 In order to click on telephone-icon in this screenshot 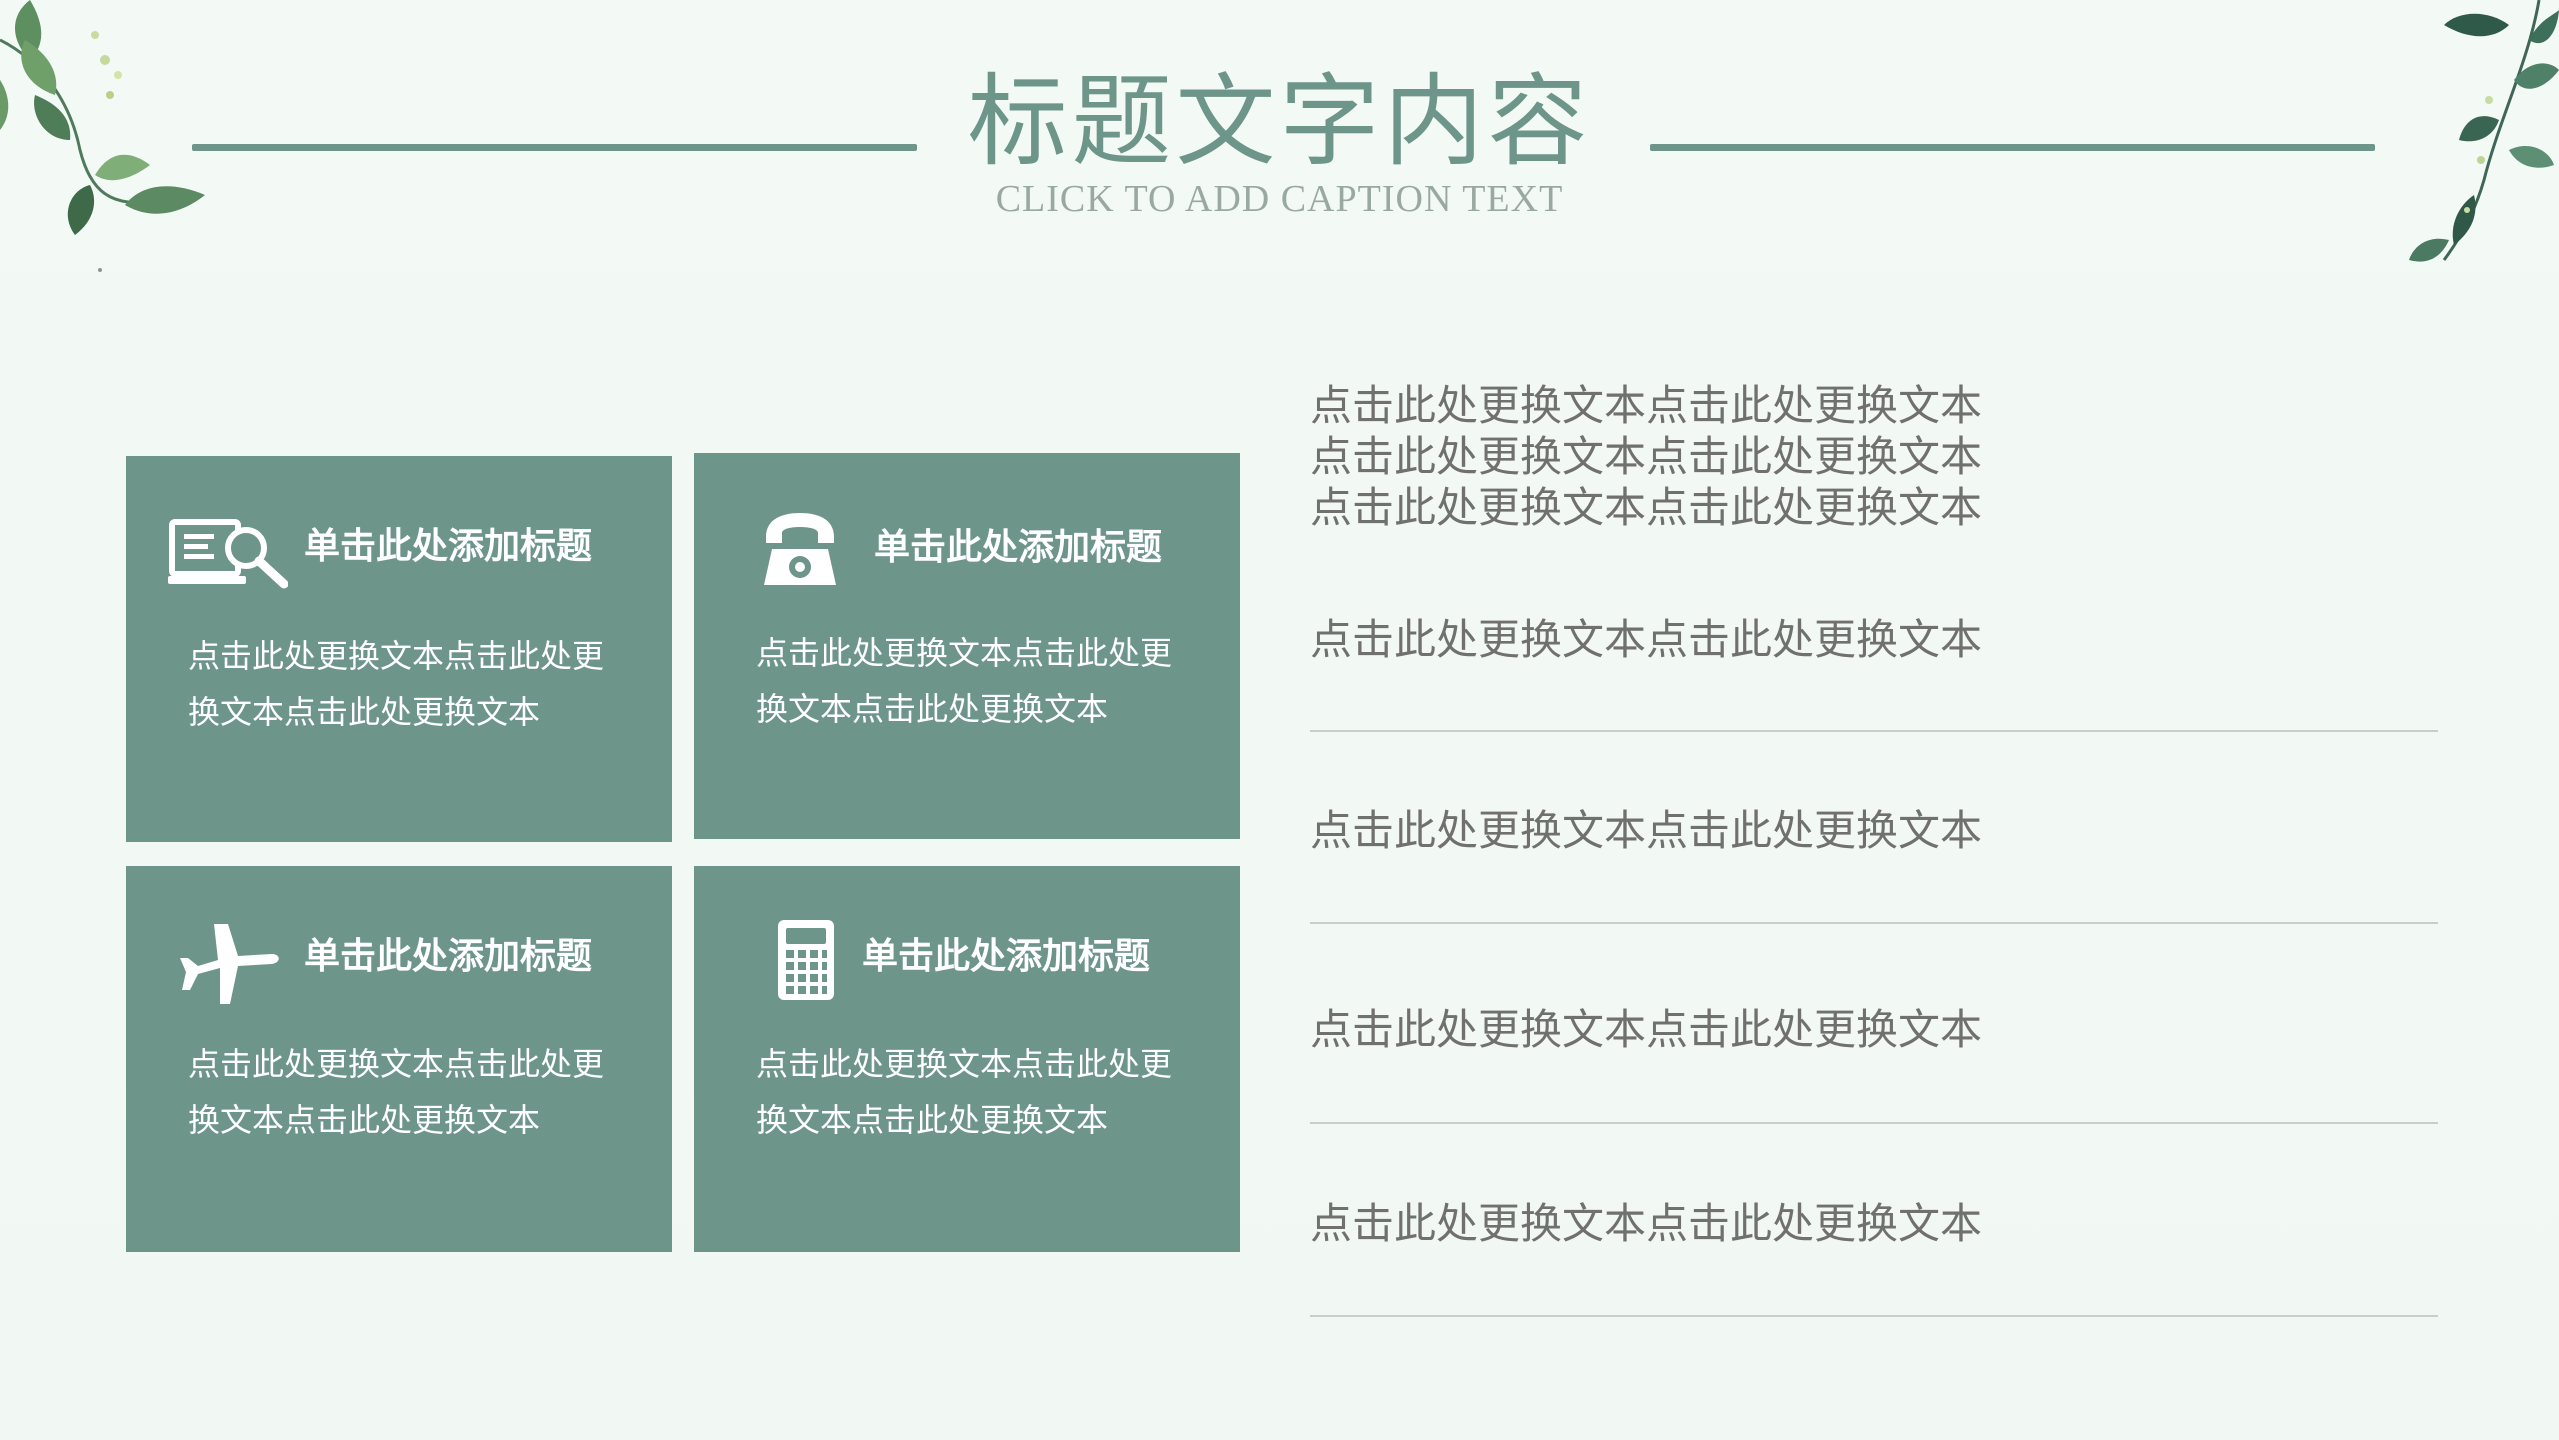, I will do `click(800, 549)`.